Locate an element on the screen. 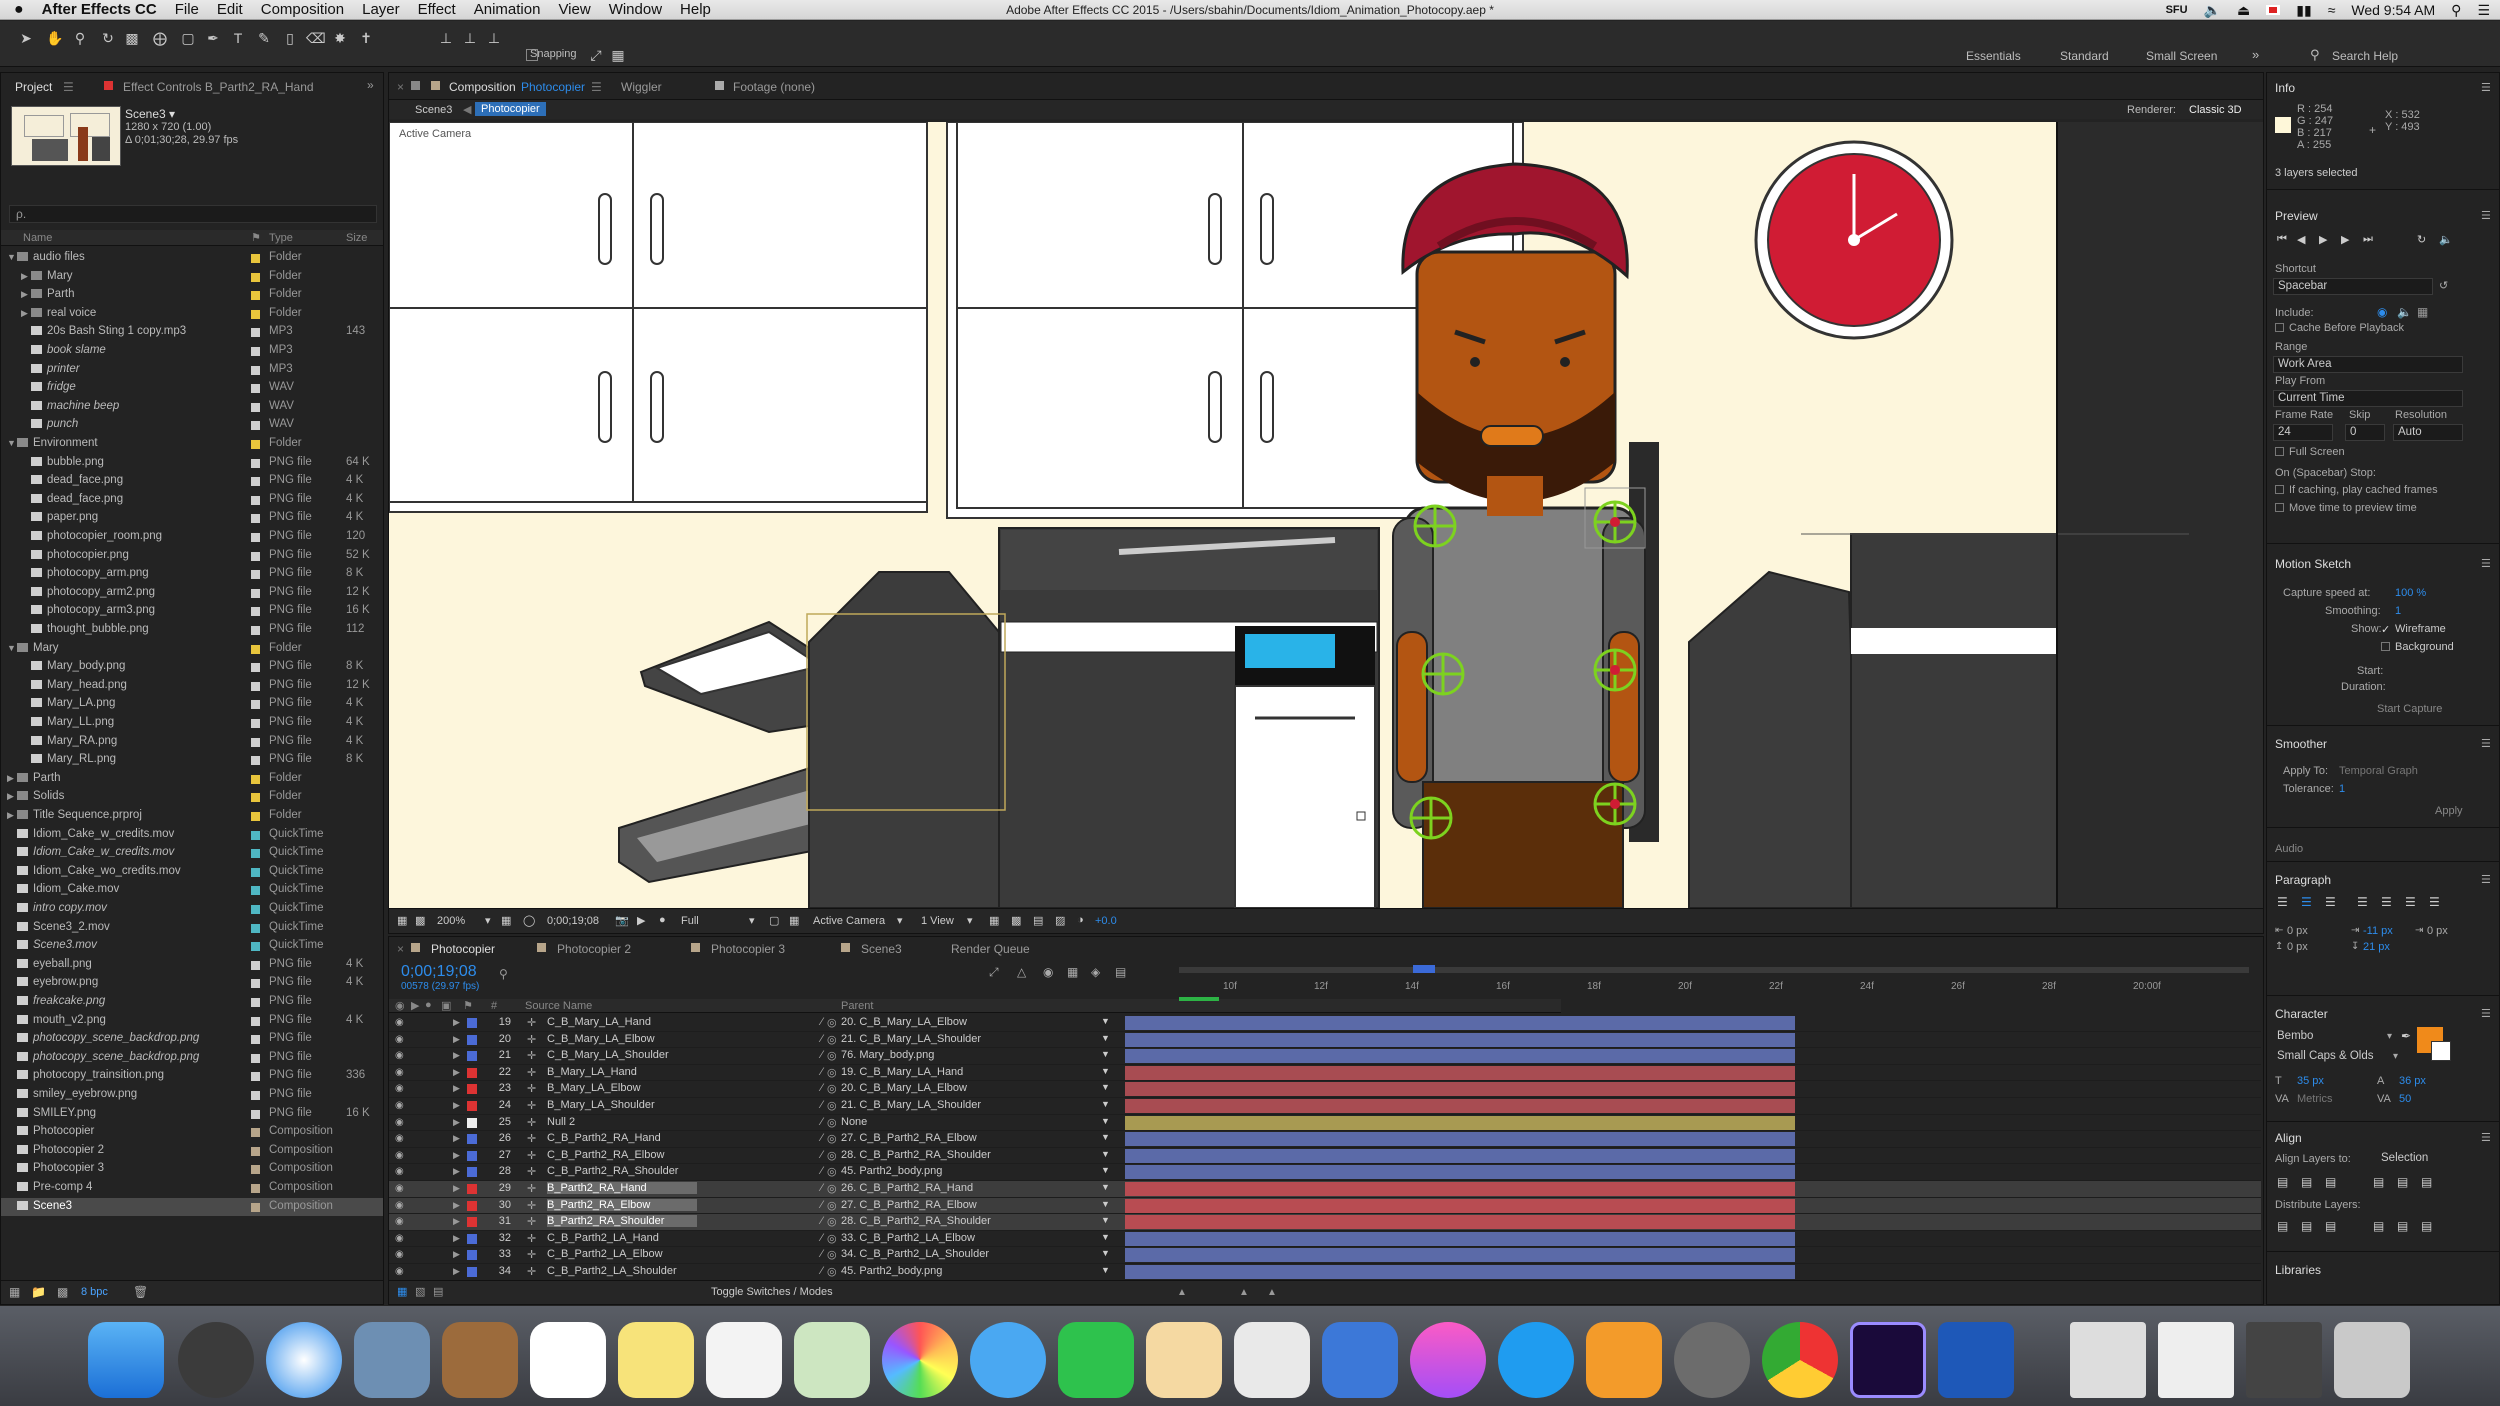 The height and width of the screenshot is (1406, 2500). leading-value: 36 px is located at coordinates (2412, 1081).